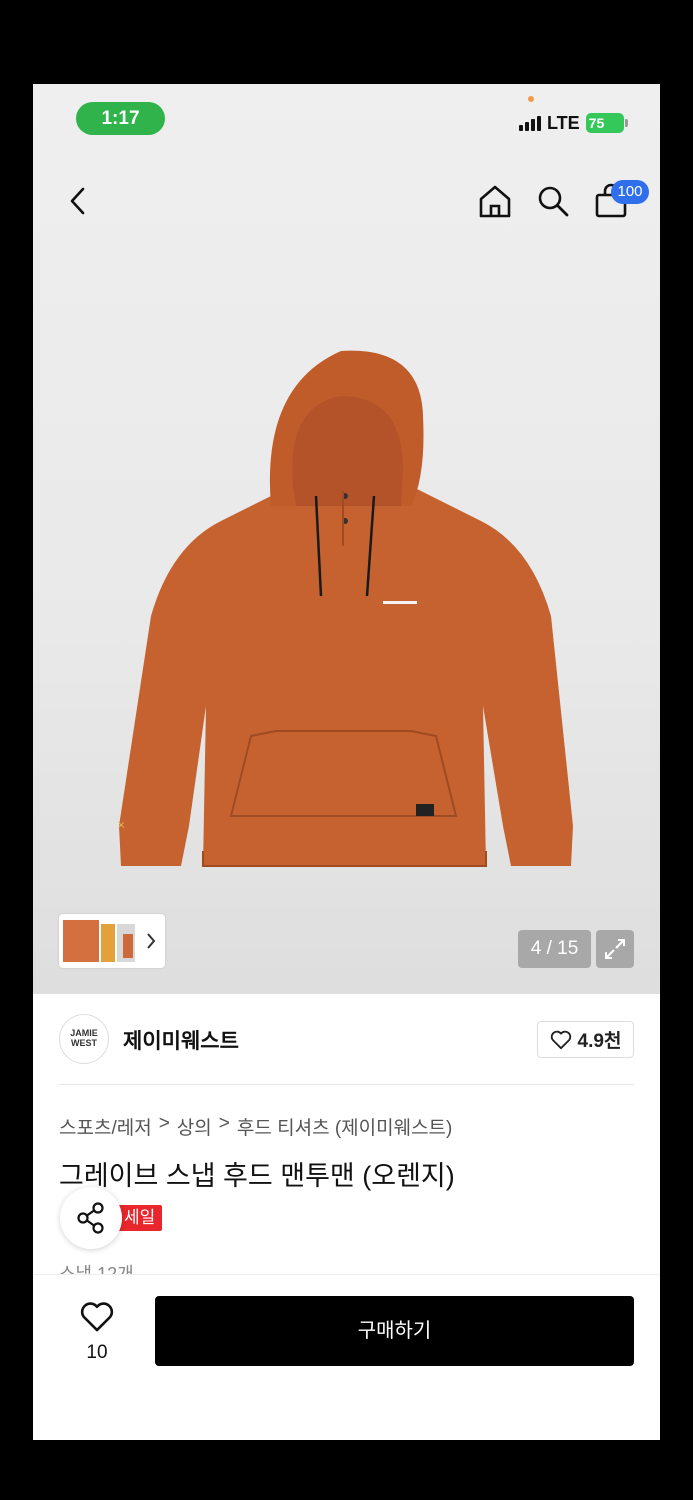  I want to click on sale-badge: 세일, so click(140, 1218).